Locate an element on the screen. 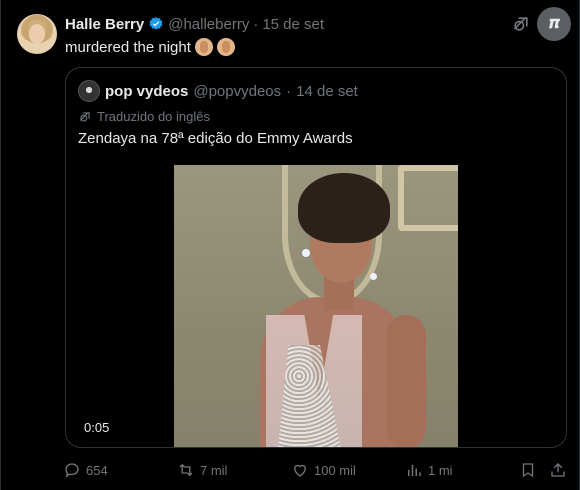 This screenshot has width=580, height=490. video-person-hair is located at coordinates (344, 208).